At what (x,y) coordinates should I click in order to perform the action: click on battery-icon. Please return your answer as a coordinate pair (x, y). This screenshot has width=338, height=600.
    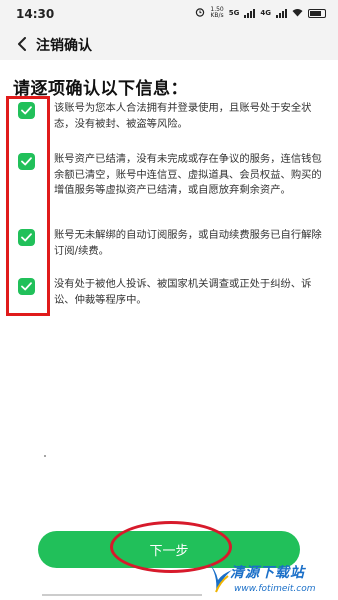
    Looking at the image, I should click on (317, 13).